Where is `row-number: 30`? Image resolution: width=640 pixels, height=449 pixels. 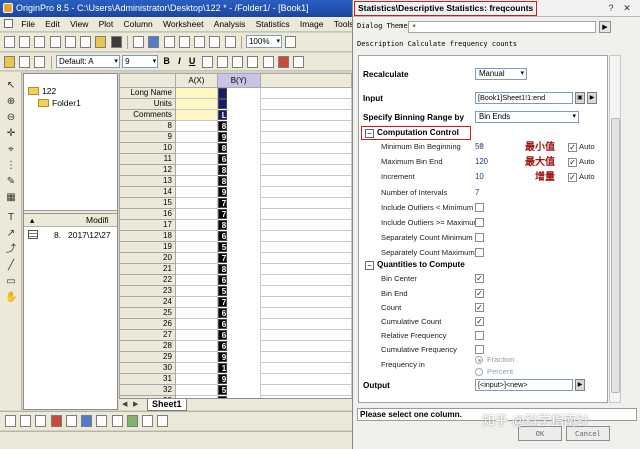
row-number: 30 is located at coordinates (147, 368).